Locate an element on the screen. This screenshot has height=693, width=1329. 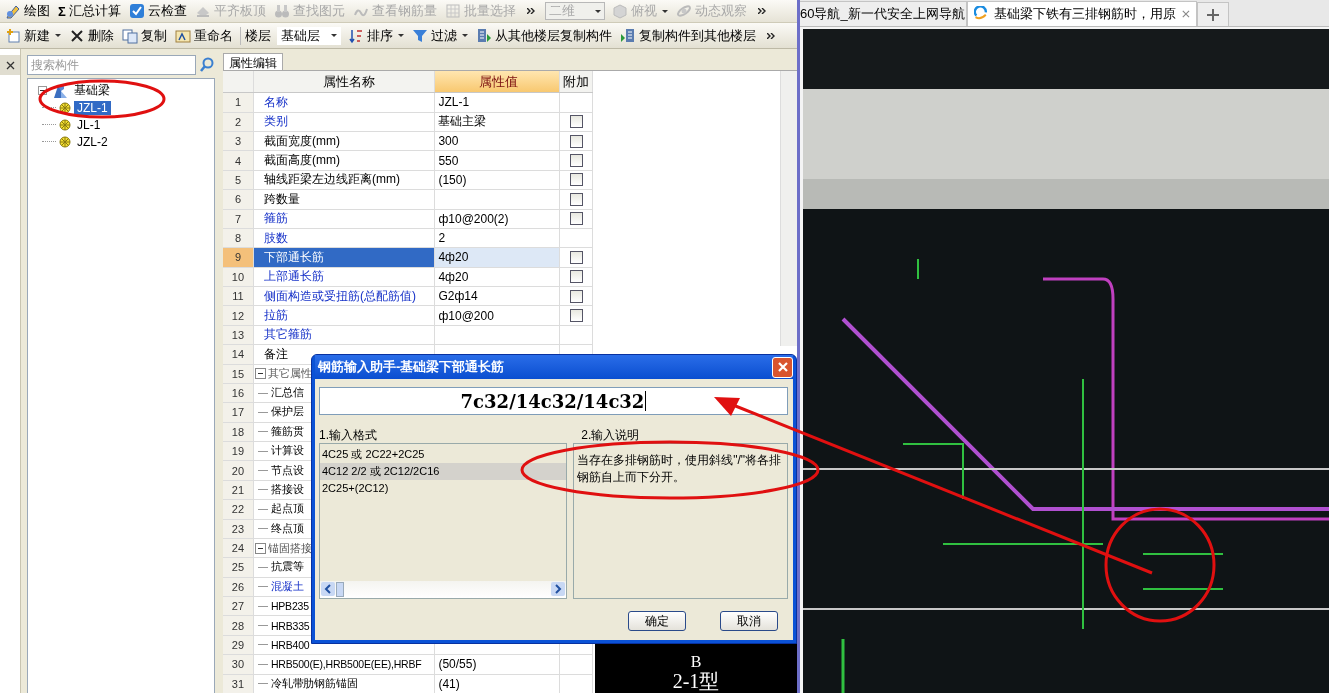
property-name: 其它属性 is located at coordinates (289, 374).